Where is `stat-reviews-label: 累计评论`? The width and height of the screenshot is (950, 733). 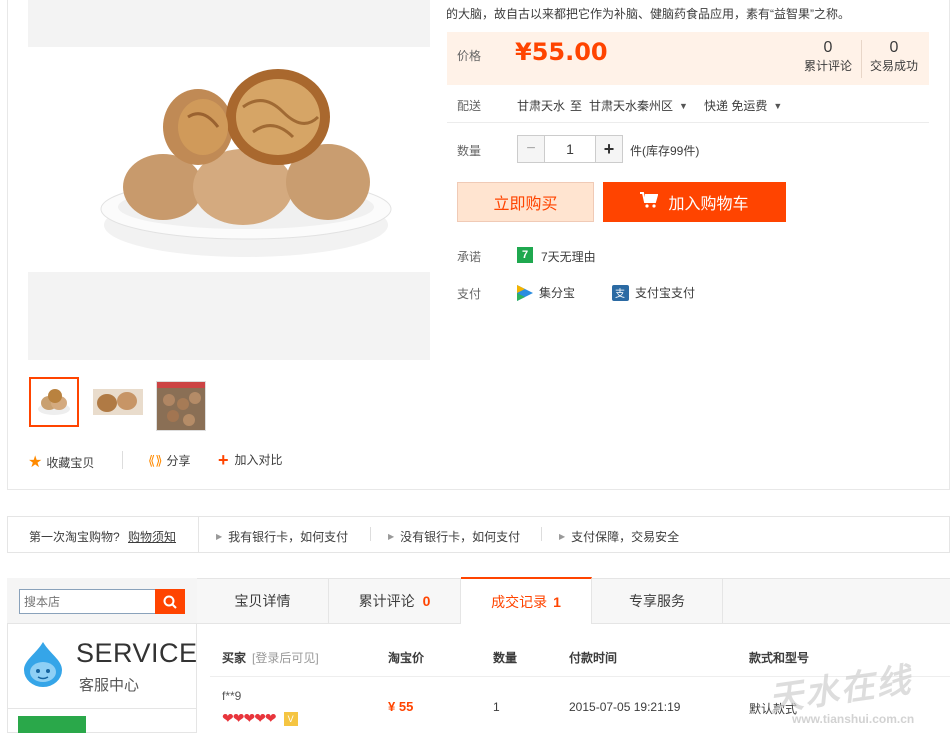 stat-reviews-label: 累计评论 is located at coordinates (827, 66).